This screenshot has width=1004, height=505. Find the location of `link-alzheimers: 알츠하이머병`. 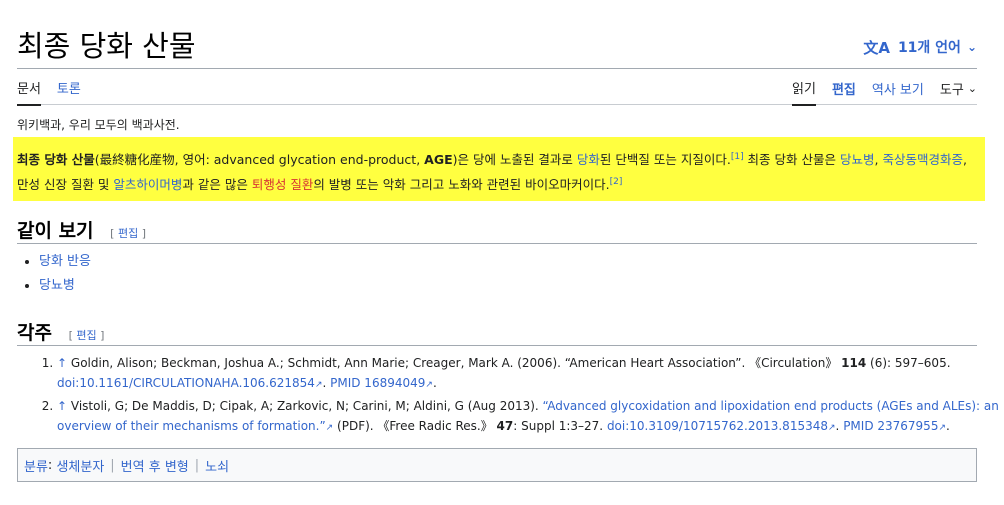

link-alzheimers: 알츠하이머병 is located at coordinates (147, 184).